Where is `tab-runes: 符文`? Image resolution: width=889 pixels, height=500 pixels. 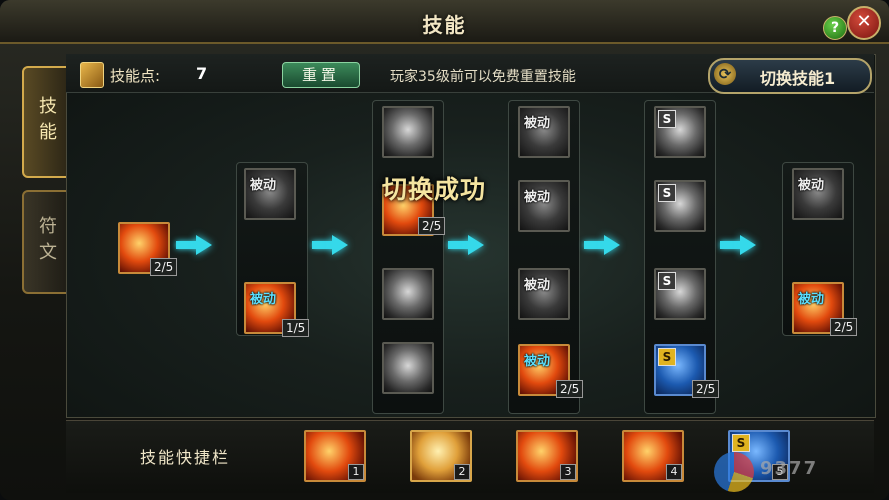 tab-runes: 符文 is located at coordinates (46, 242).